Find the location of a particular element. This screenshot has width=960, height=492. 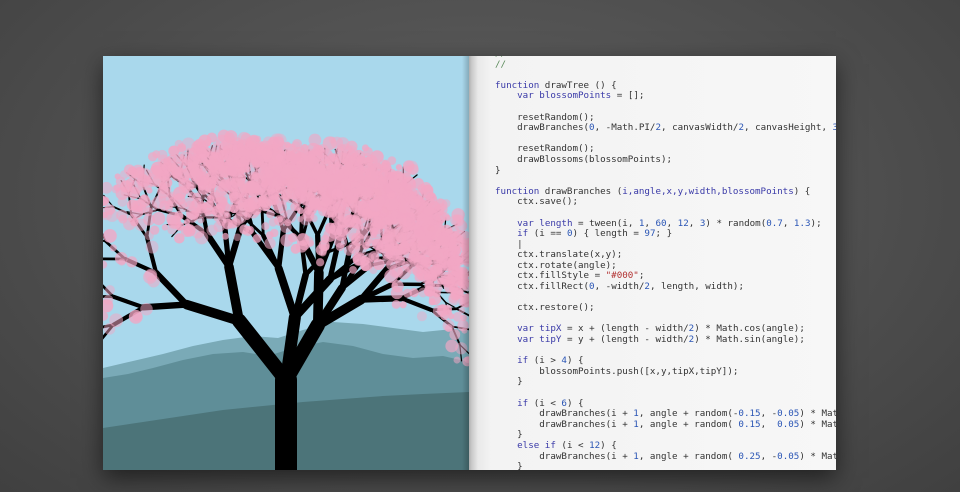

code-token: , -width/ is located at coordinates (619, 287).